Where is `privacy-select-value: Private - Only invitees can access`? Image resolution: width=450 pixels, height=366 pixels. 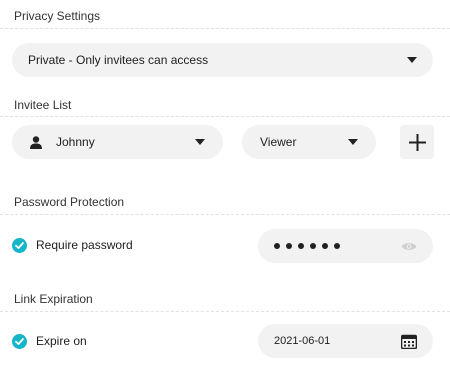 privacy-select-value: Private - Only invitees can access is located at coordinates (118, 60).